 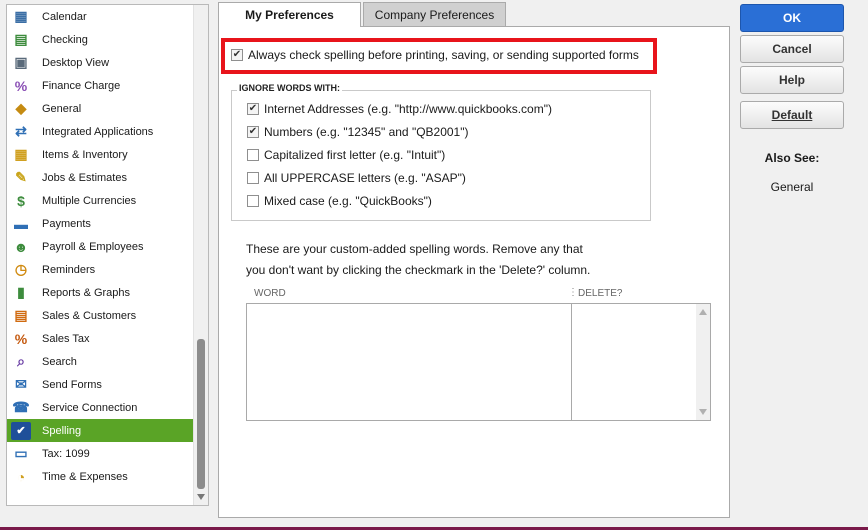 I want to click on jobs-estimates-icon: ✎, so click(x=21, y=177).